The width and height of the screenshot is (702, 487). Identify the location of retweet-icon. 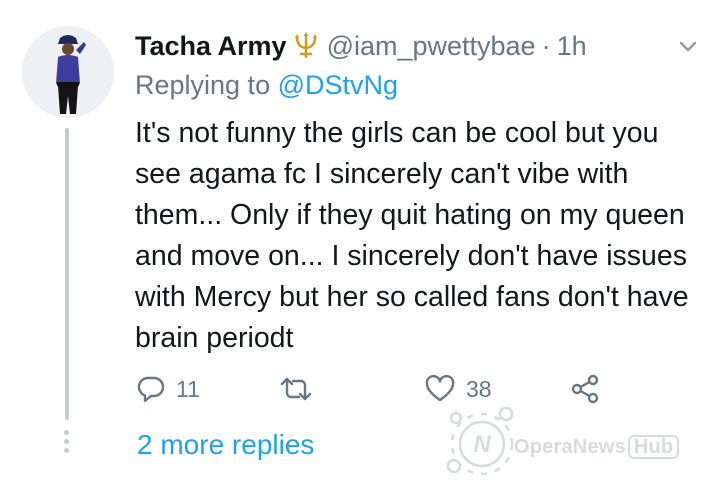
(296, 389).